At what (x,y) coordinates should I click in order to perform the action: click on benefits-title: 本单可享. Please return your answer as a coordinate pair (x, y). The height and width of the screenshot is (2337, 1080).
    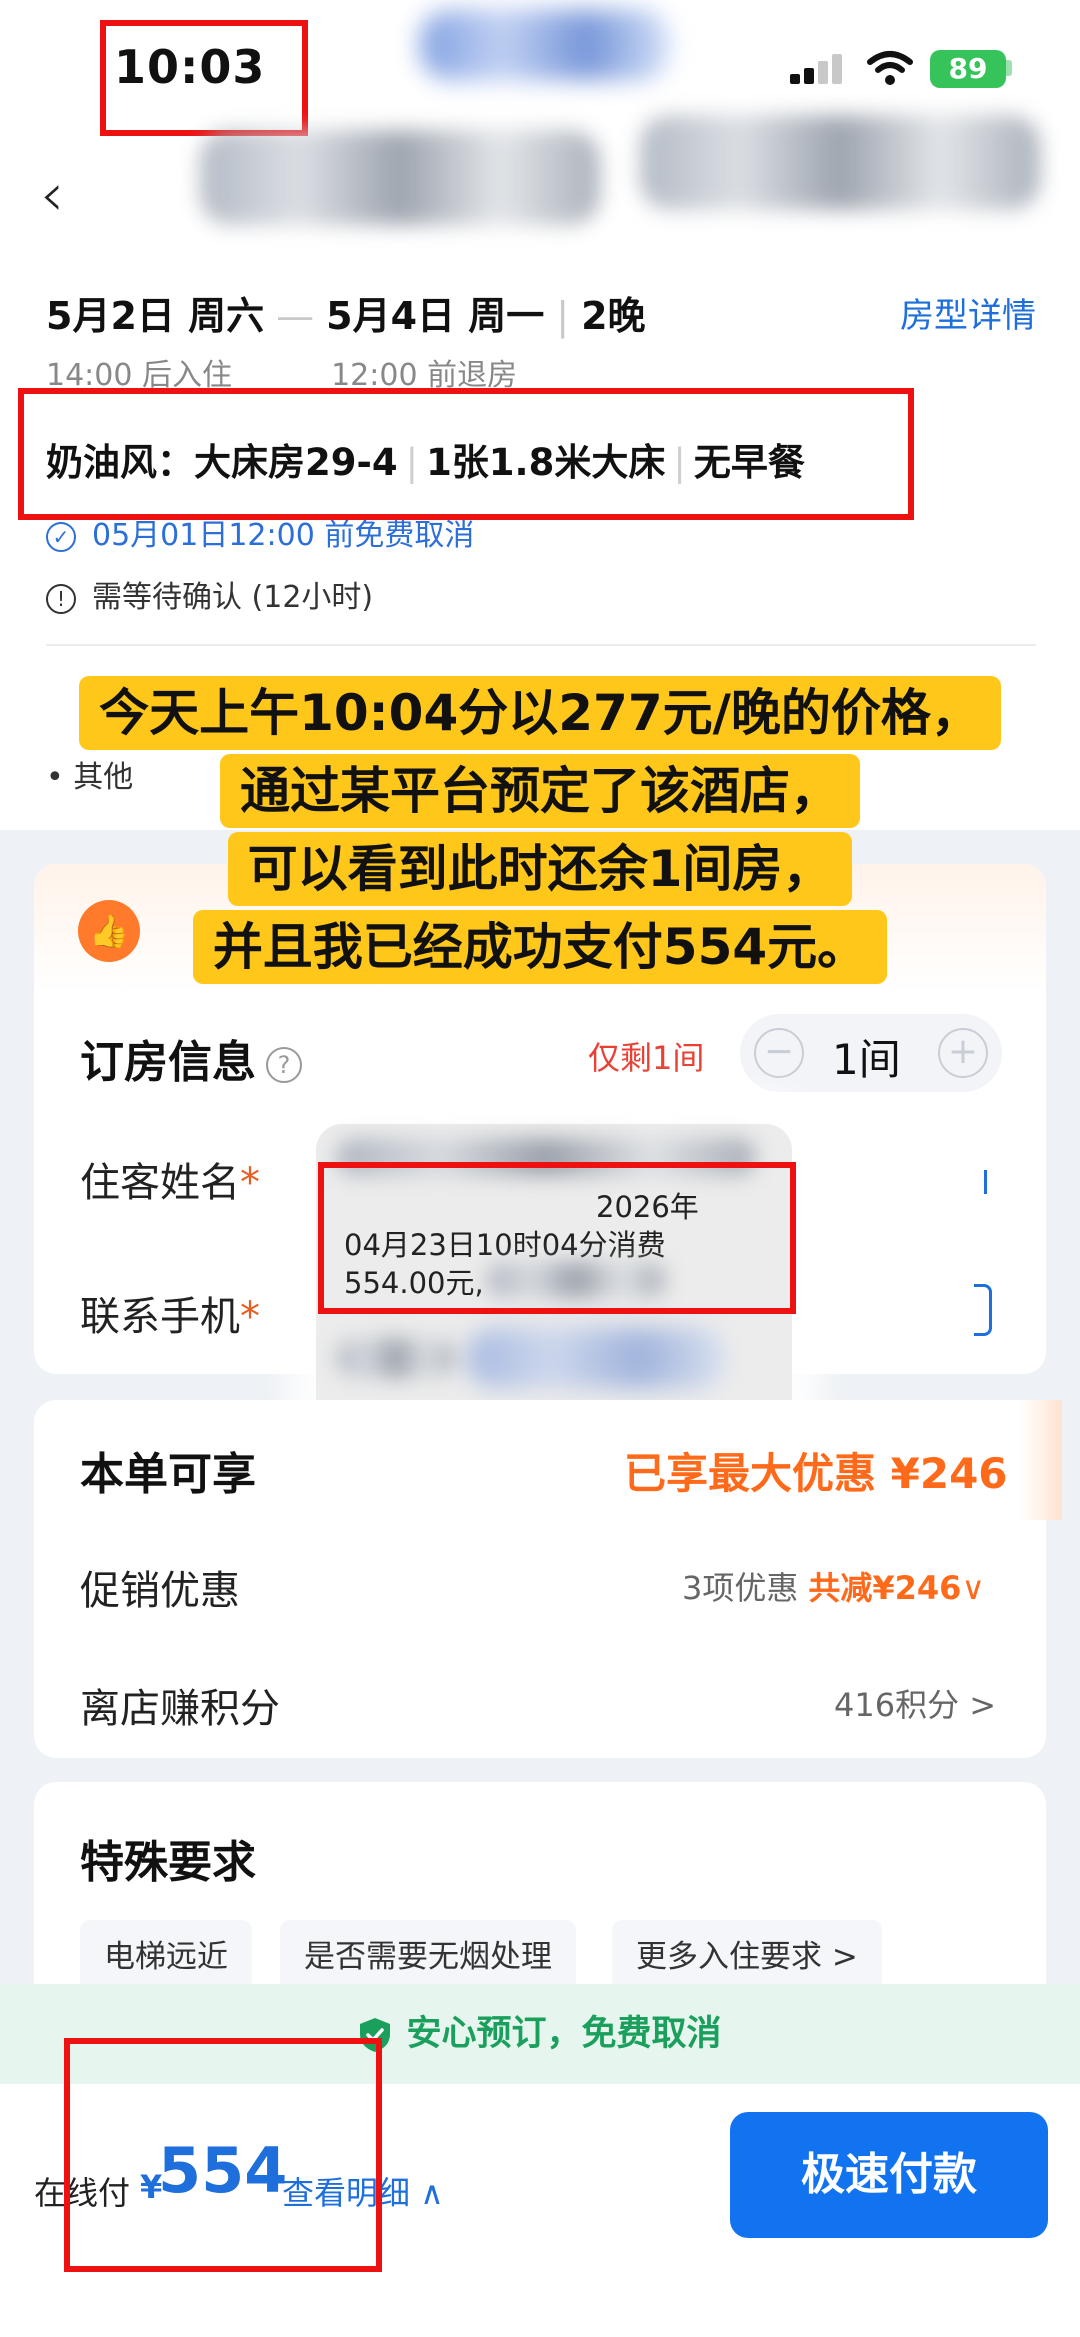
    Looking at the image, I should click on (168, 1474).